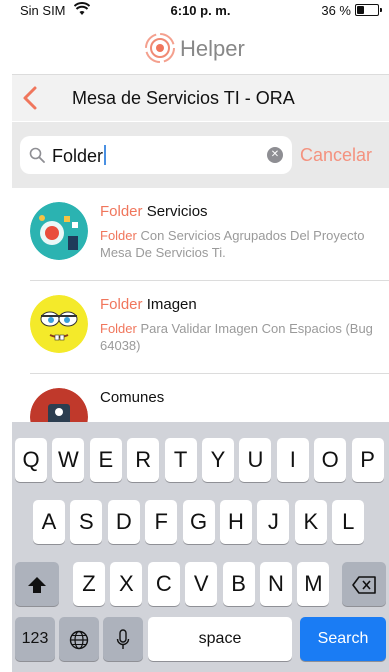  I want to click on app-logo: Helper, so click(200, 48).